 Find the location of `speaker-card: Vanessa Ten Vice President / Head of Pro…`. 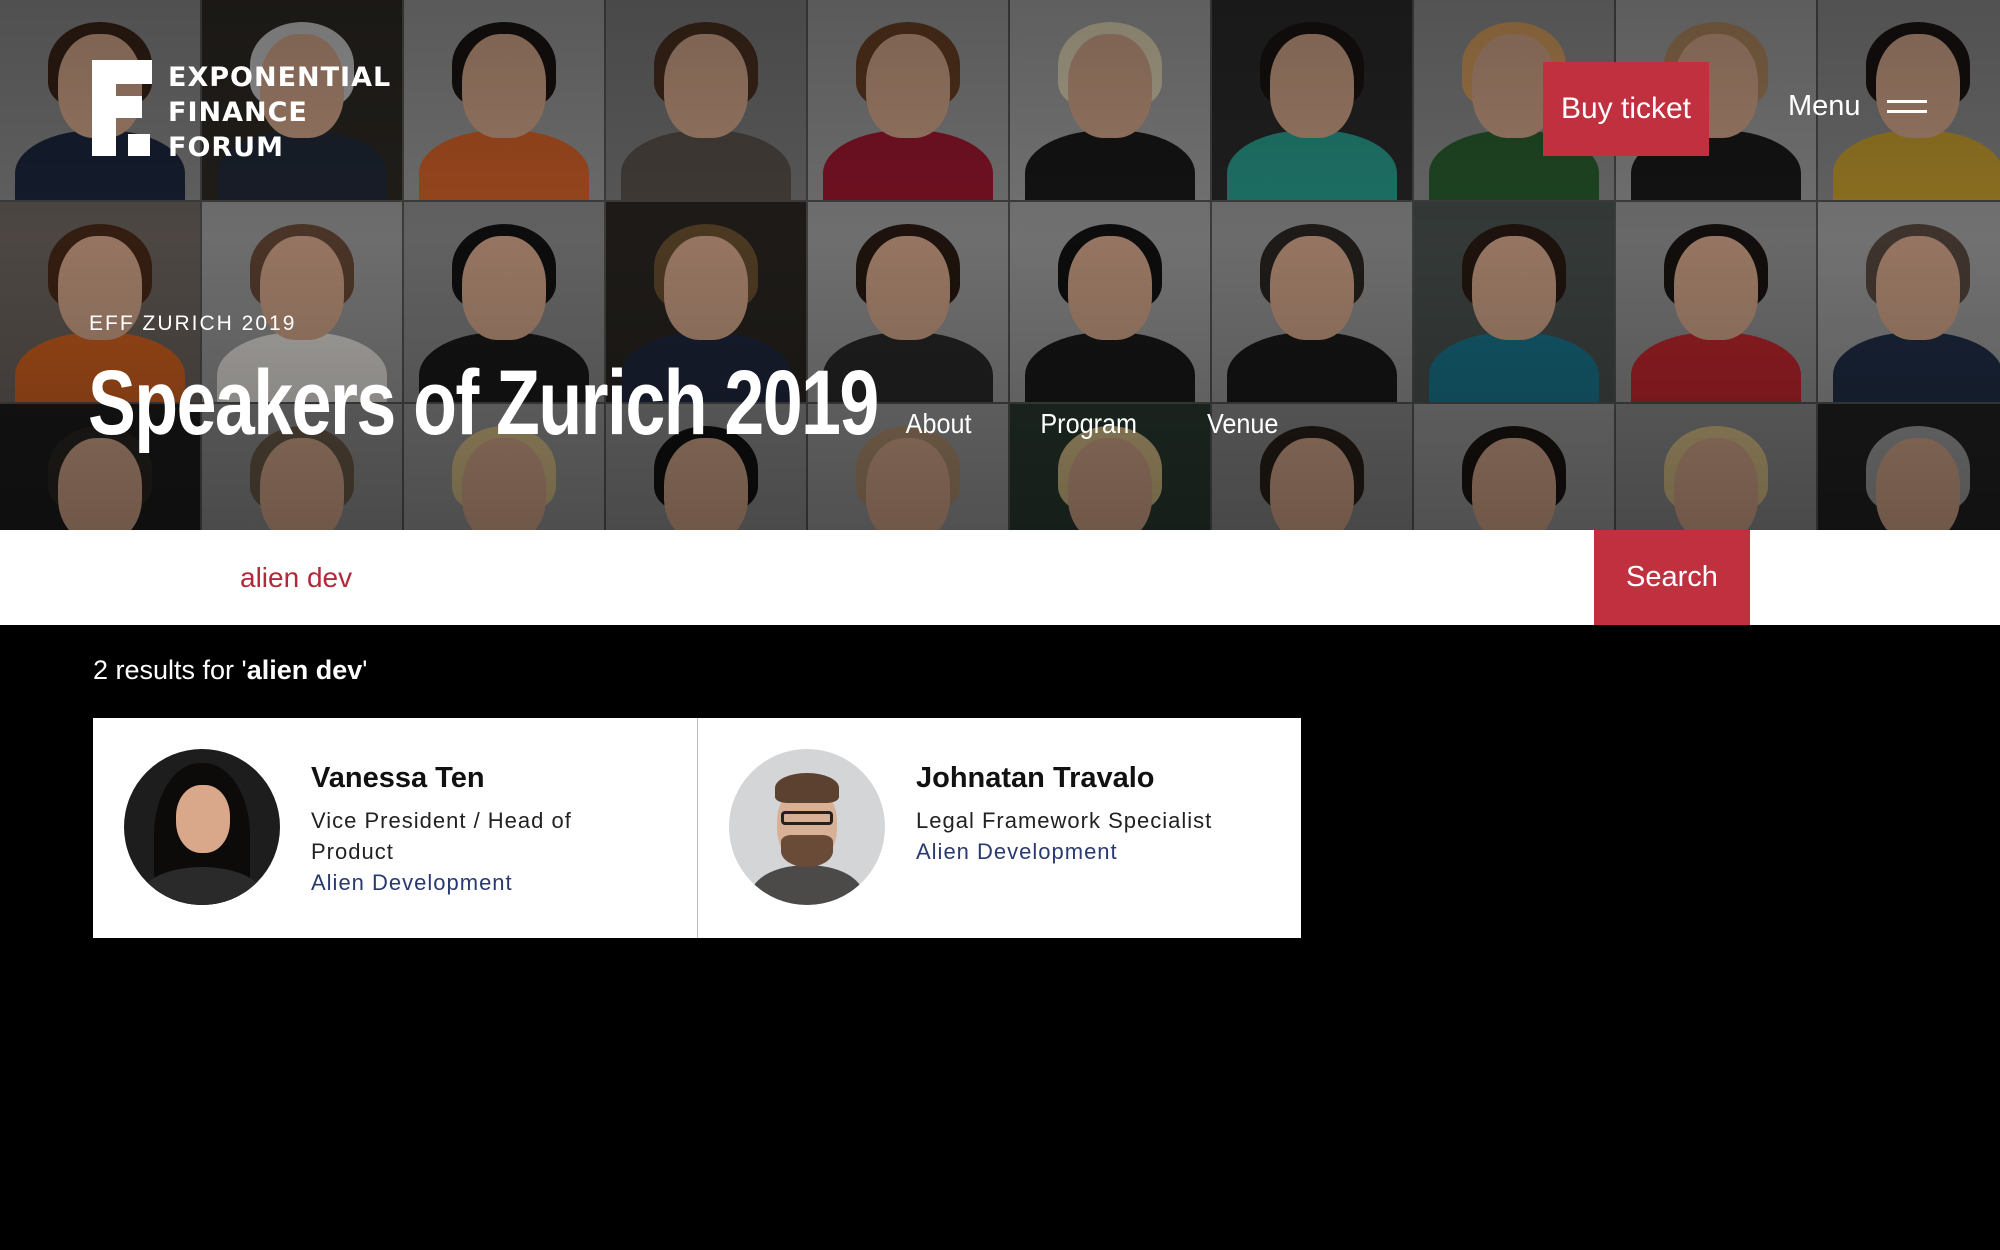

speaker-card: Vanessa Ten Vice President / Head of Pro… is located at coordinates (395, 828).